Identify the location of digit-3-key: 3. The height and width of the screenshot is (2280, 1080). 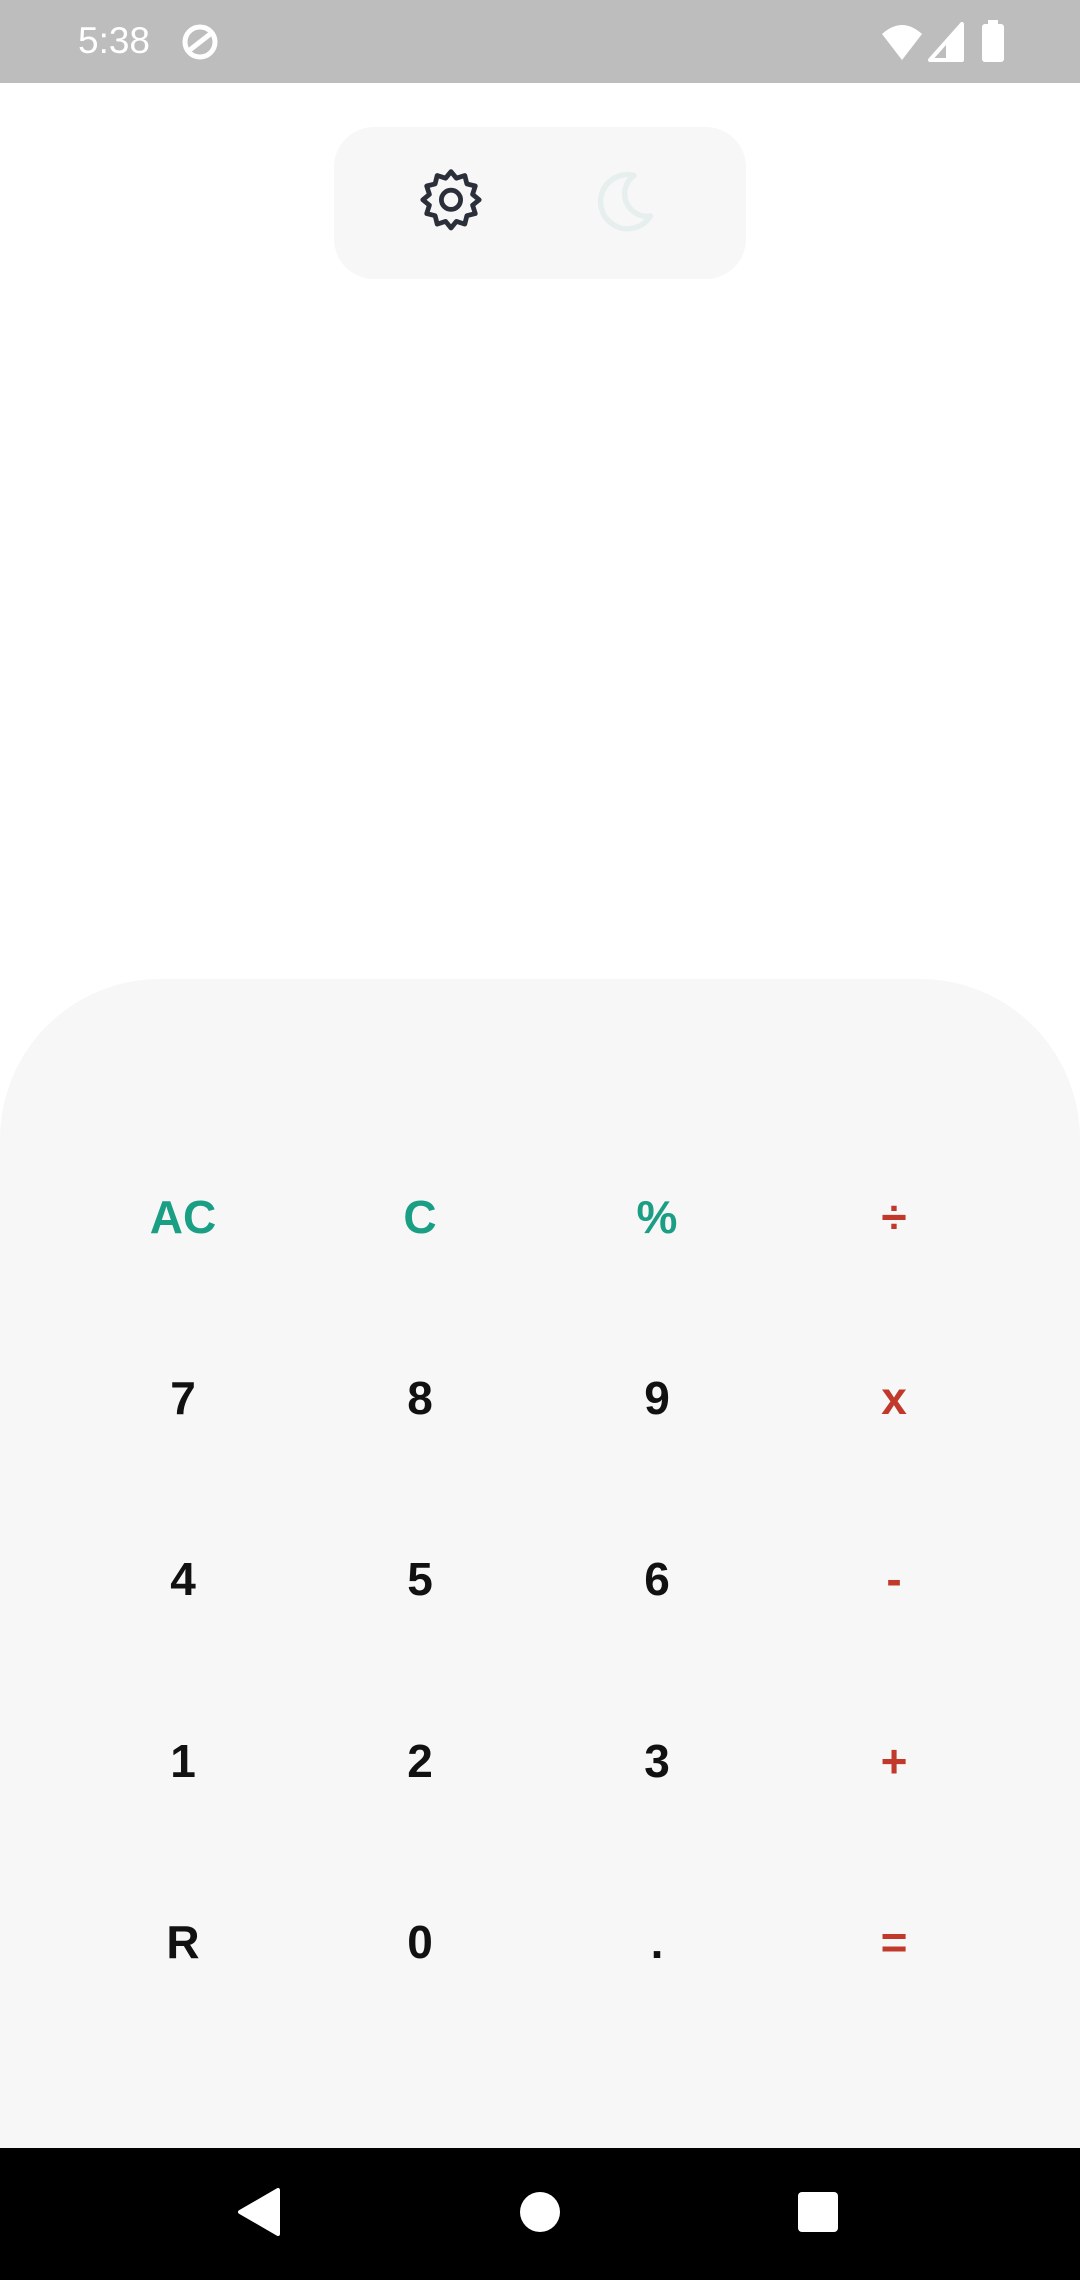
(657, 1761).